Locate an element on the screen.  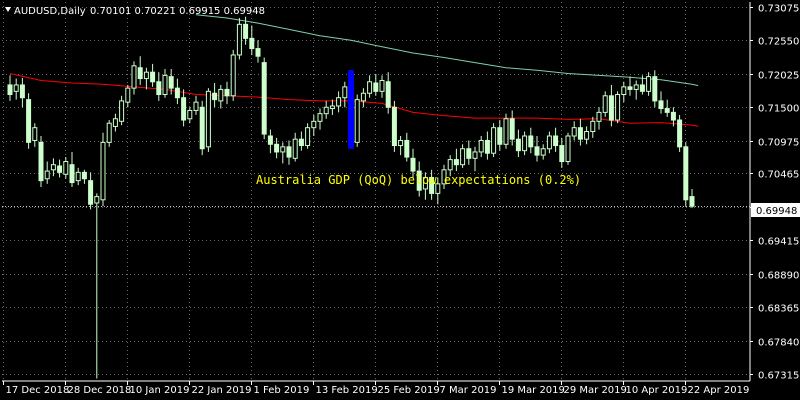
y-tick-label: 0.71500 is located at coordinates (778, 109).